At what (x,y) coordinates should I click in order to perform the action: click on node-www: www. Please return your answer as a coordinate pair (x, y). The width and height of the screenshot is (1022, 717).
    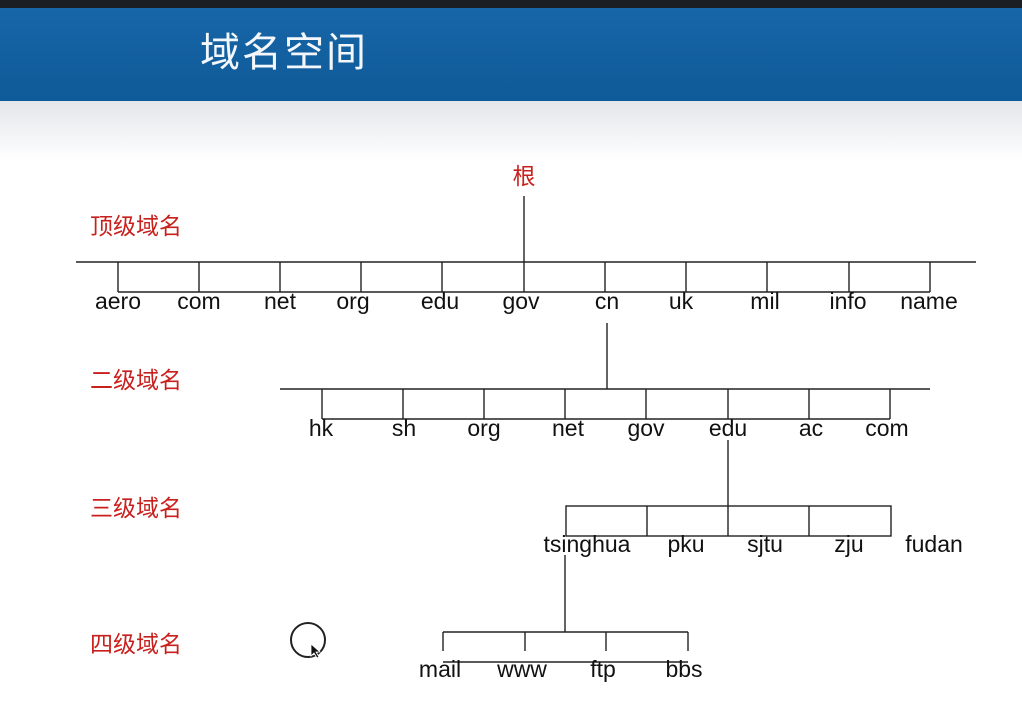
    Looking at the image, I should click on (521, 669).